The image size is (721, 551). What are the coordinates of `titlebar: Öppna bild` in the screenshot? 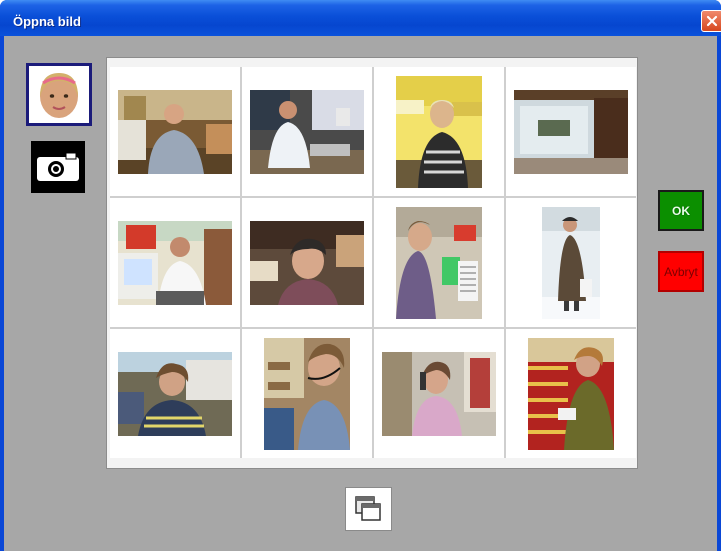 It's located at (360, 18).